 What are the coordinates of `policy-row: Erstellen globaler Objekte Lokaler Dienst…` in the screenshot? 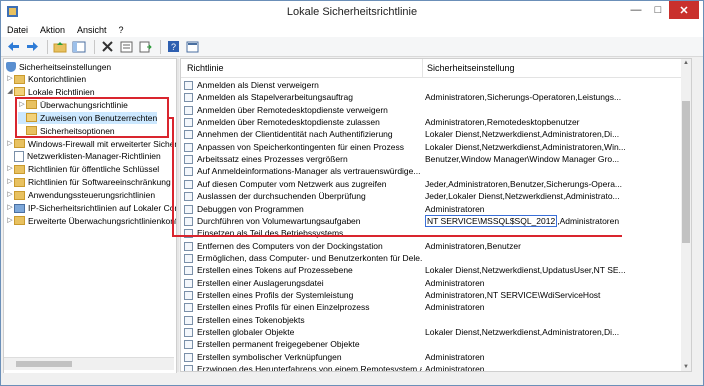 It's located at (431, 332).